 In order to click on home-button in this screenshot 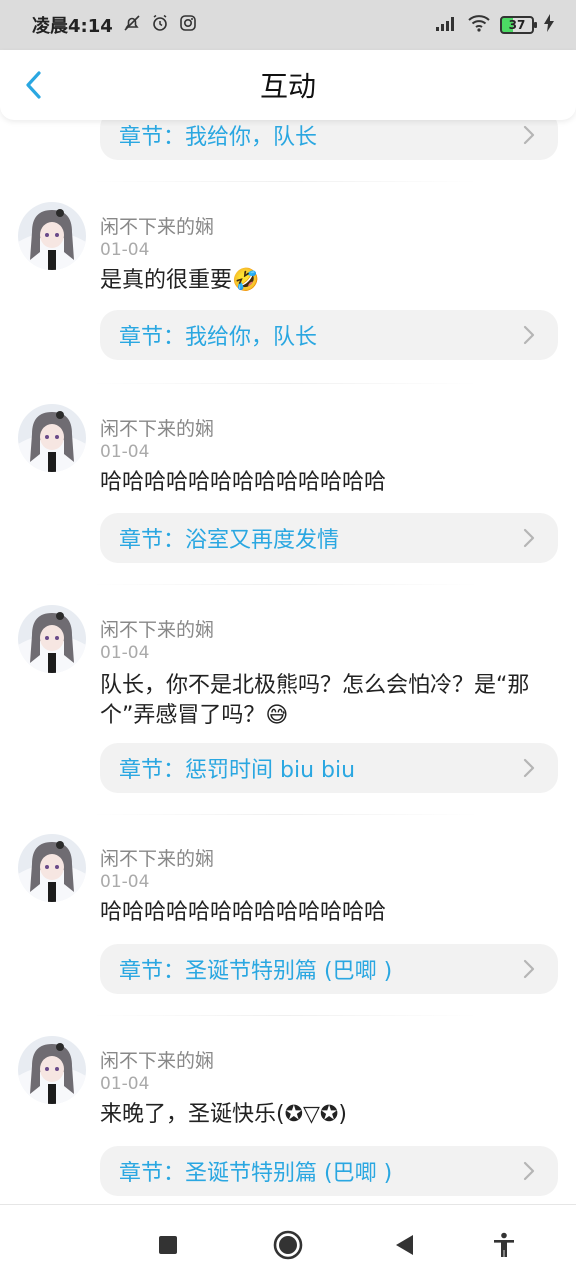, I will do `click(288, 1245)`.